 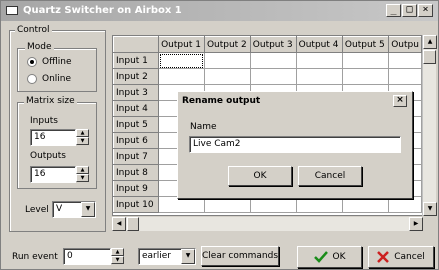 I want to click on dialog-cancel-button: Cancel, so click(x=330, y=176).